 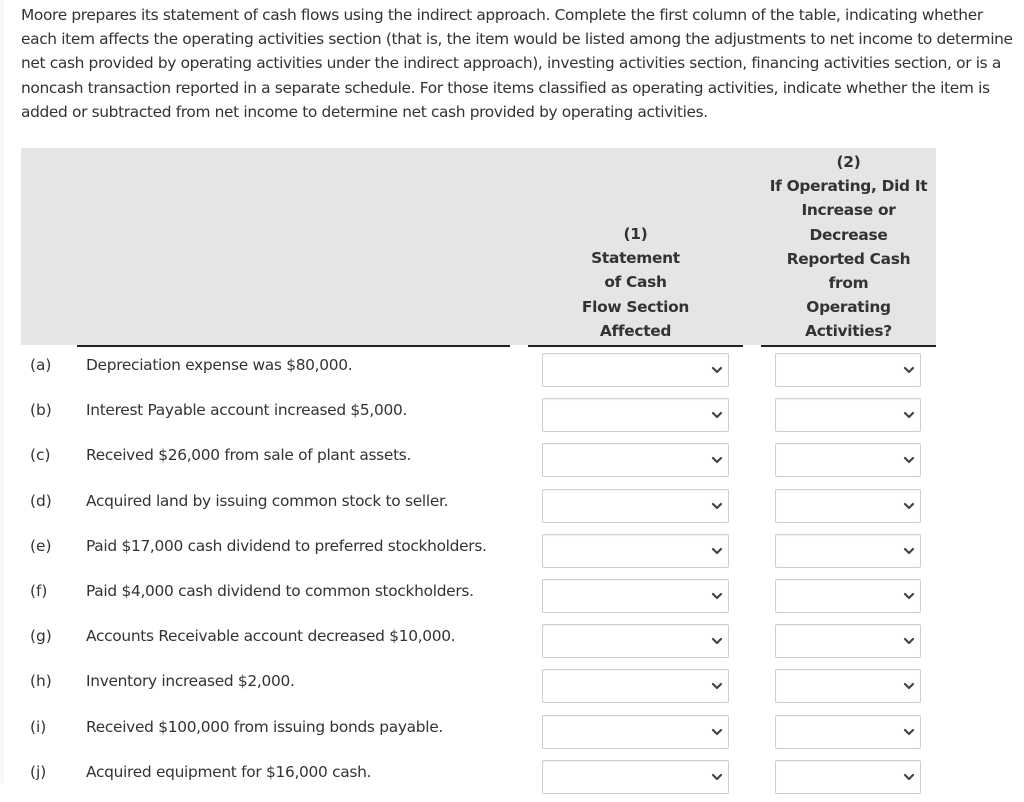 I want to click on column-number: (2), so click(x=848, y=162).